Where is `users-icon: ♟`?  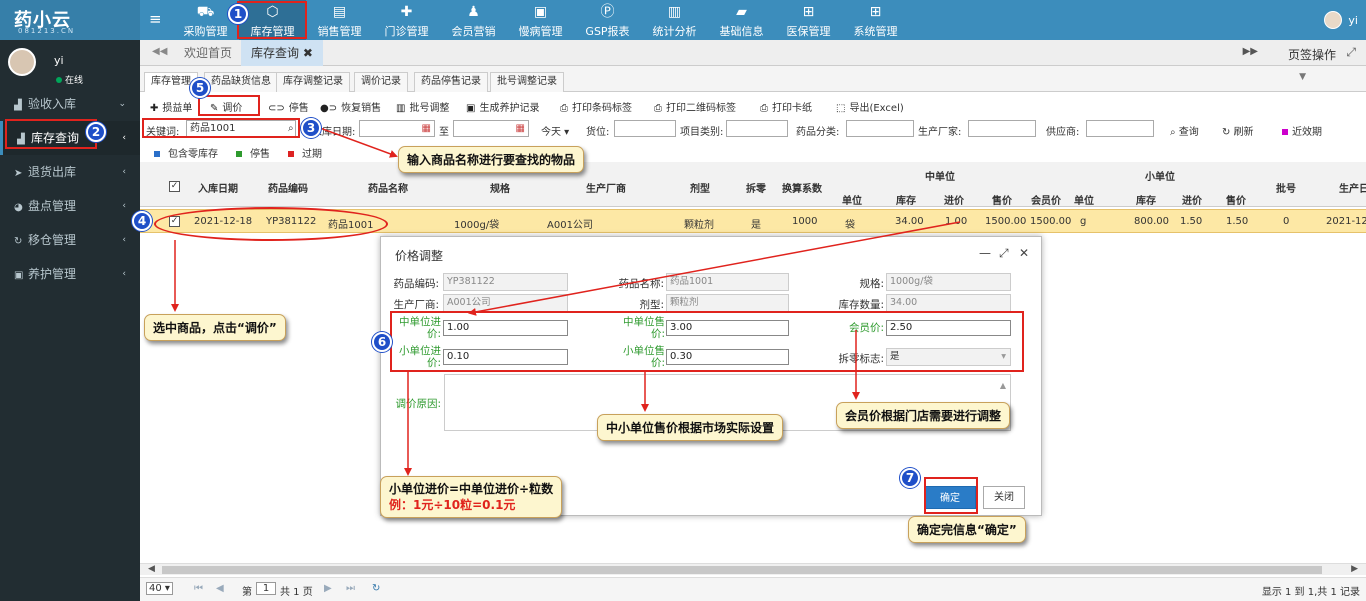 users-icon: ♟ is located at coordinates (473, 12).